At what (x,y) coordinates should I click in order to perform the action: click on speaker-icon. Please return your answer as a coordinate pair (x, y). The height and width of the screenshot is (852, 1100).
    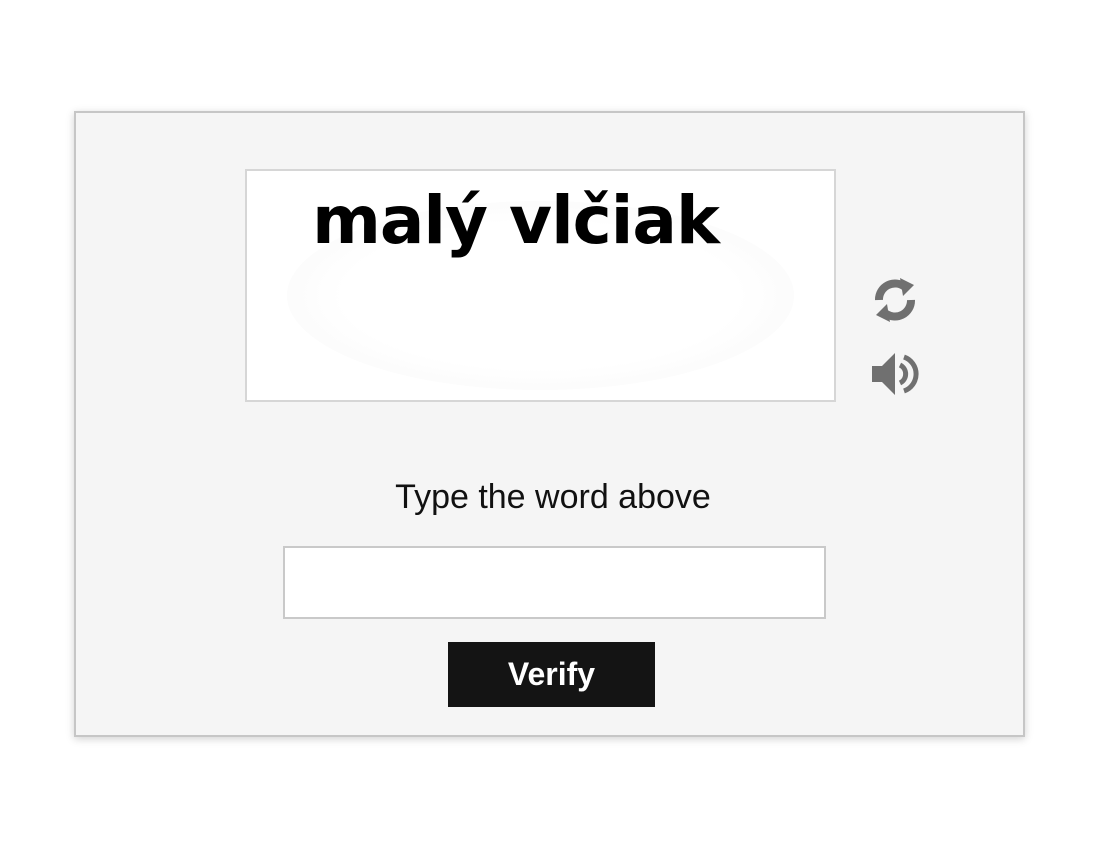
    Looking at the image, I should click on (895, 374).